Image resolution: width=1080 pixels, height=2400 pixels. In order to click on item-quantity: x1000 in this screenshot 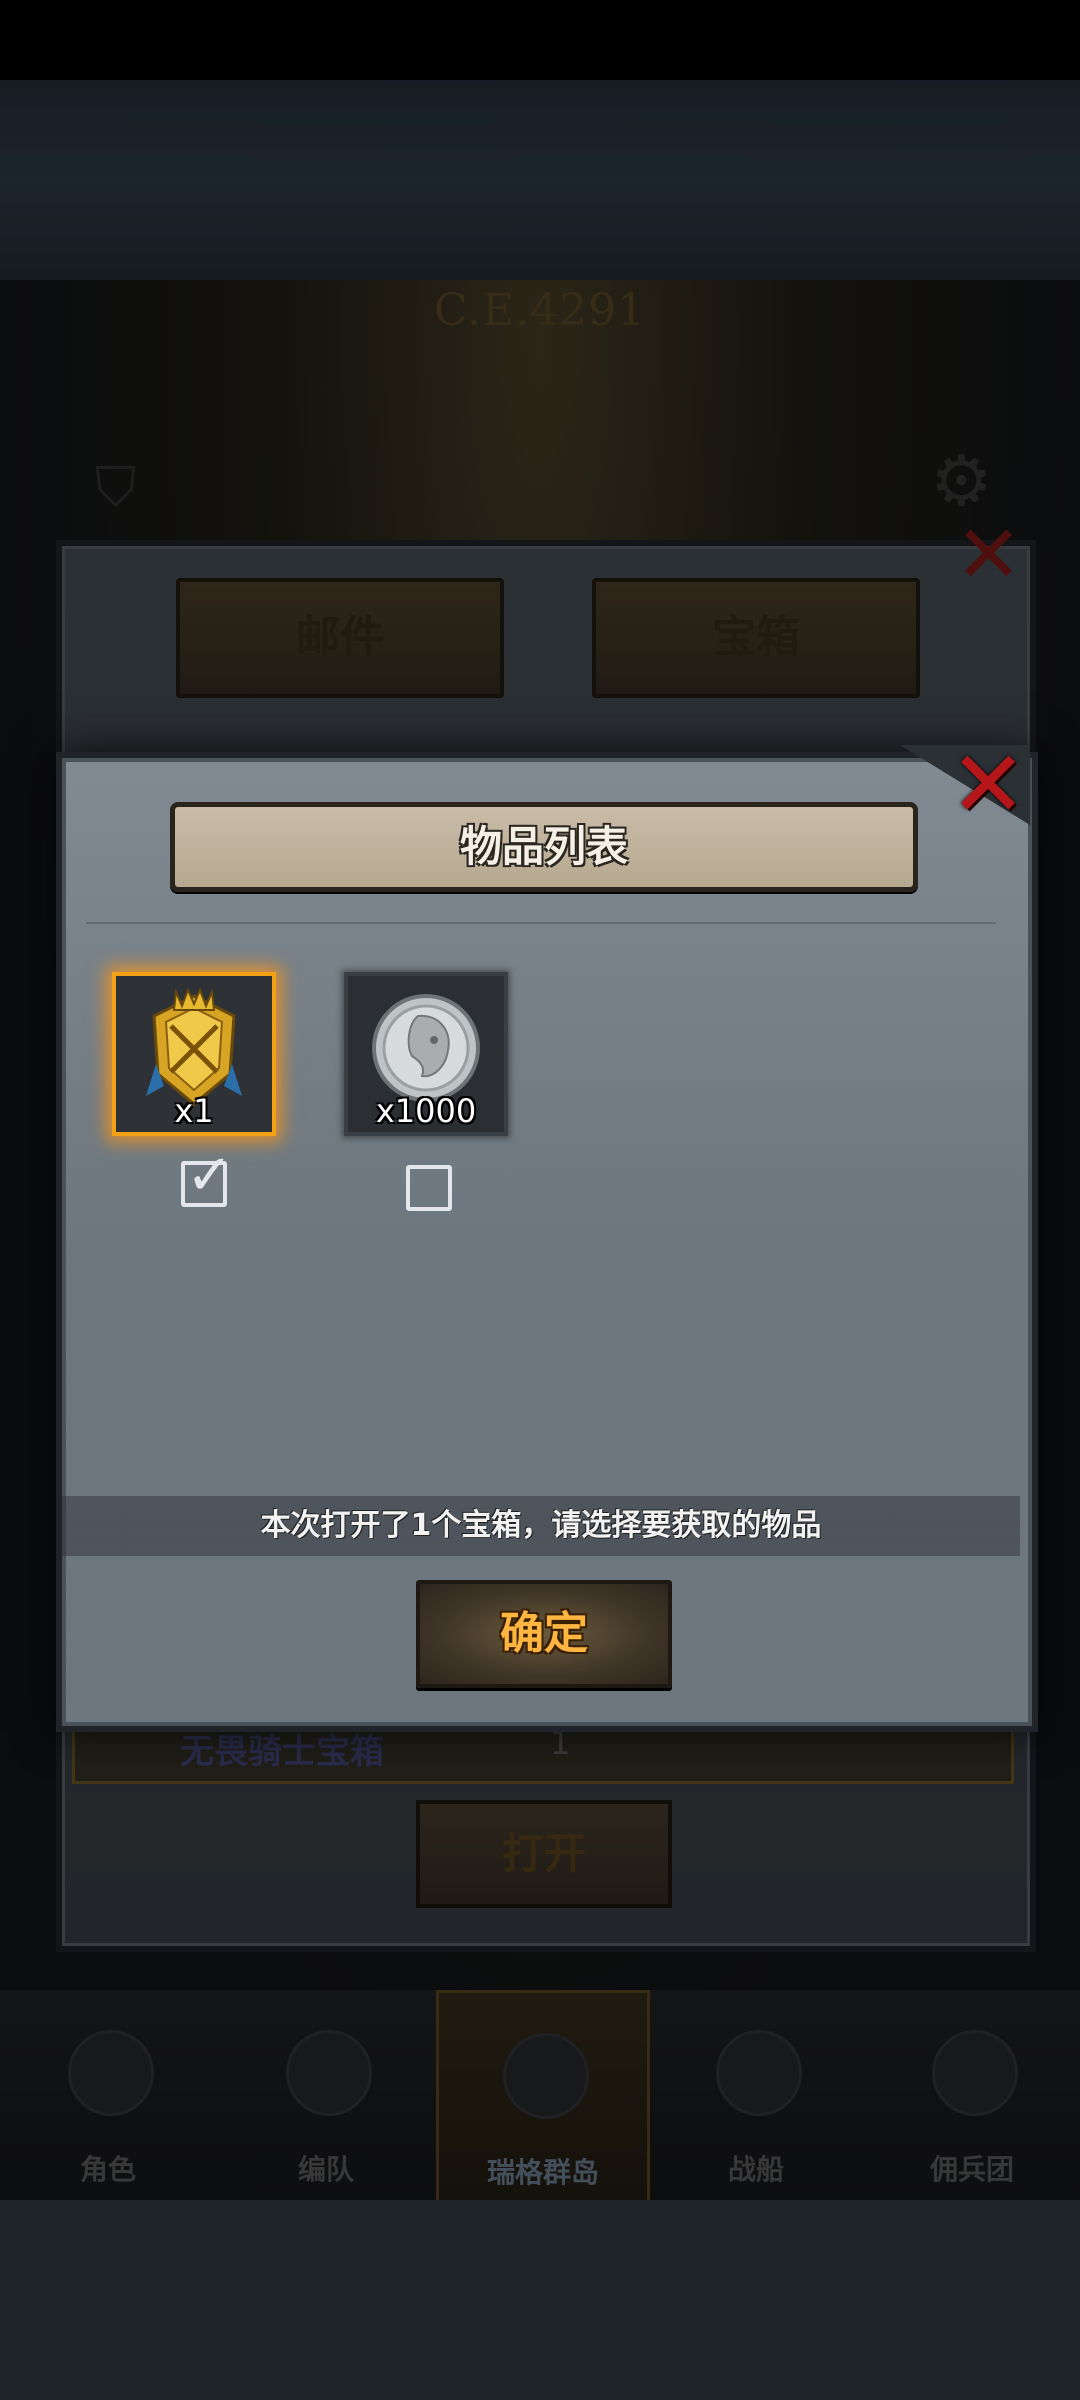, I will do `click(426, 1111)`.